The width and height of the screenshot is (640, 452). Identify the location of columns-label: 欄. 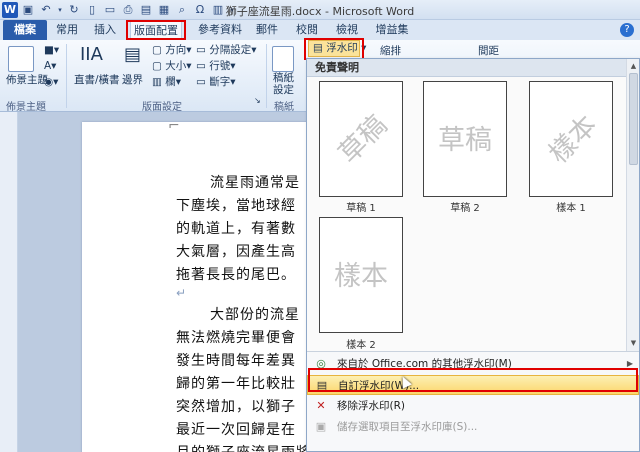
(170, 82).